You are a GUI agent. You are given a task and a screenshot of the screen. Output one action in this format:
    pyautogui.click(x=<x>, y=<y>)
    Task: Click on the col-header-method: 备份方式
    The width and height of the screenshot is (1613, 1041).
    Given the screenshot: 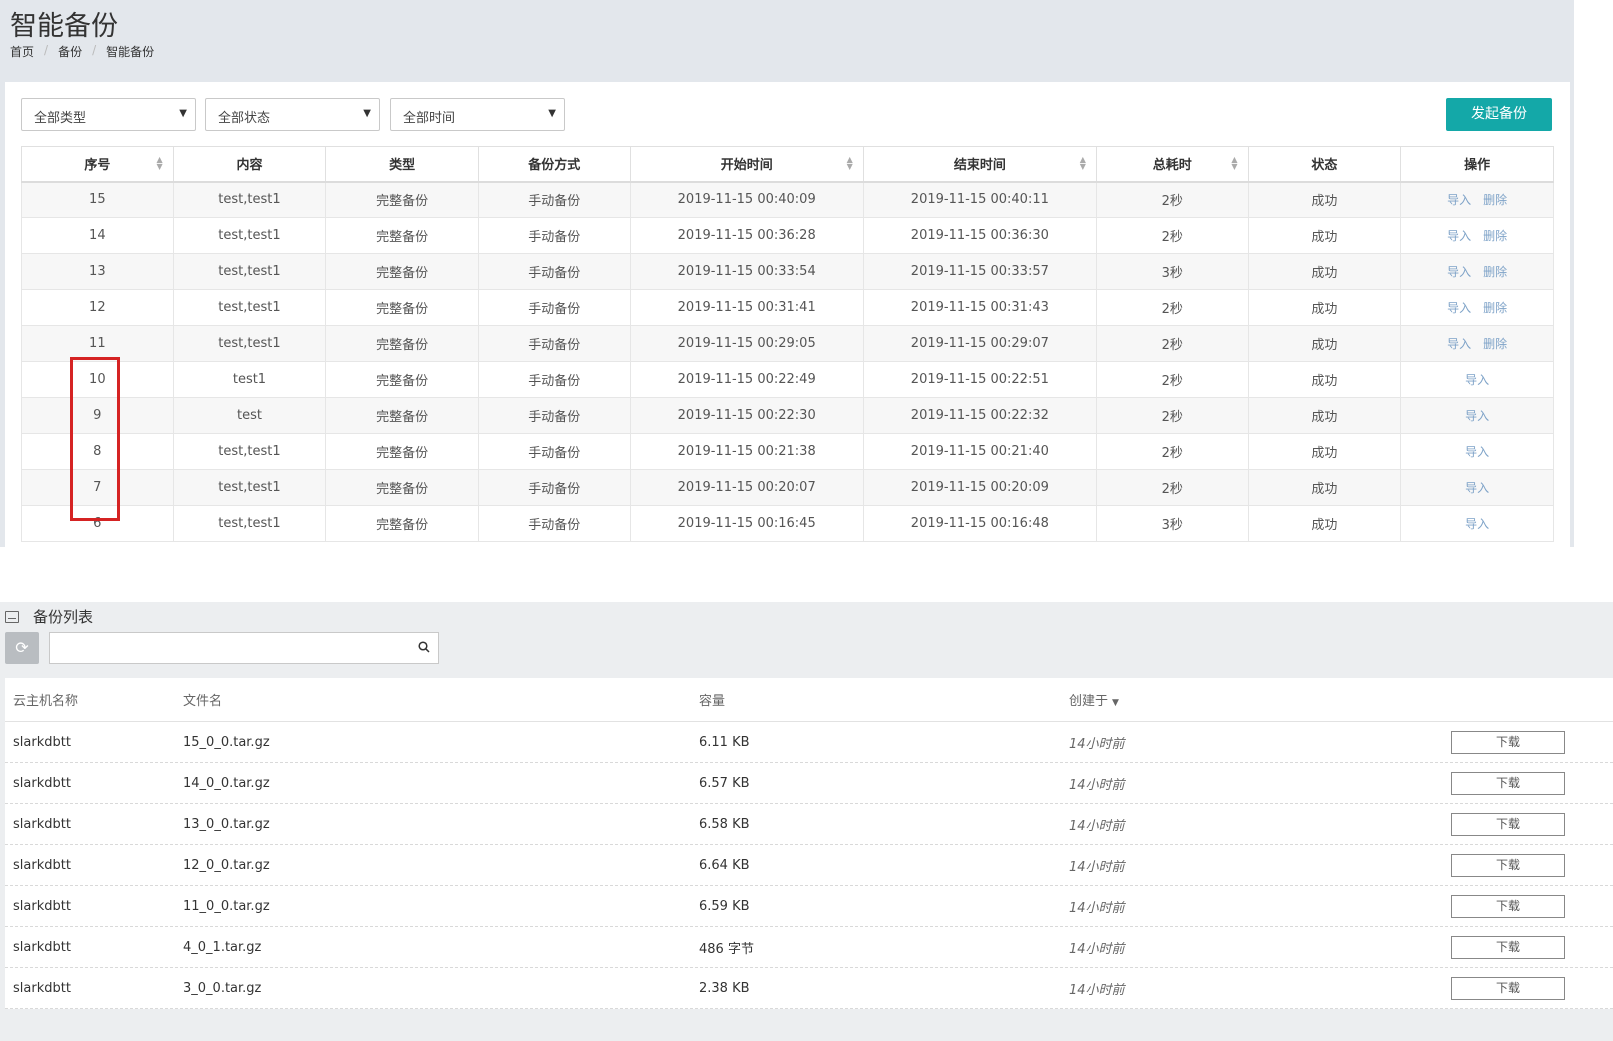 What is the action you would take?
    pyautogui.click(x=554, y=164)
    